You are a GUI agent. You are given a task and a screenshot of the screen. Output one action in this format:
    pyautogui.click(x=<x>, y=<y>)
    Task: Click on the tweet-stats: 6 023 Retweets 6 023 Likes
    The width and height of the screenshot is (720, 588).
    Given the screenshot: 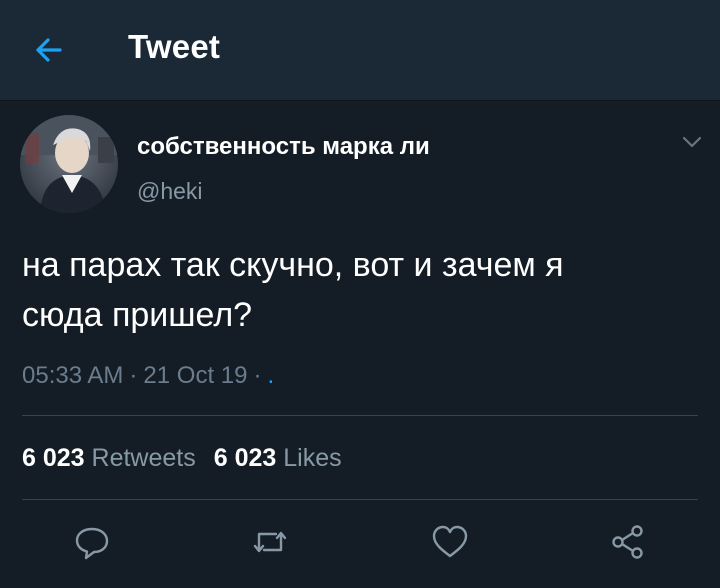 What is the action you would take?
    pyautogui.click(x=191, y=458)
    